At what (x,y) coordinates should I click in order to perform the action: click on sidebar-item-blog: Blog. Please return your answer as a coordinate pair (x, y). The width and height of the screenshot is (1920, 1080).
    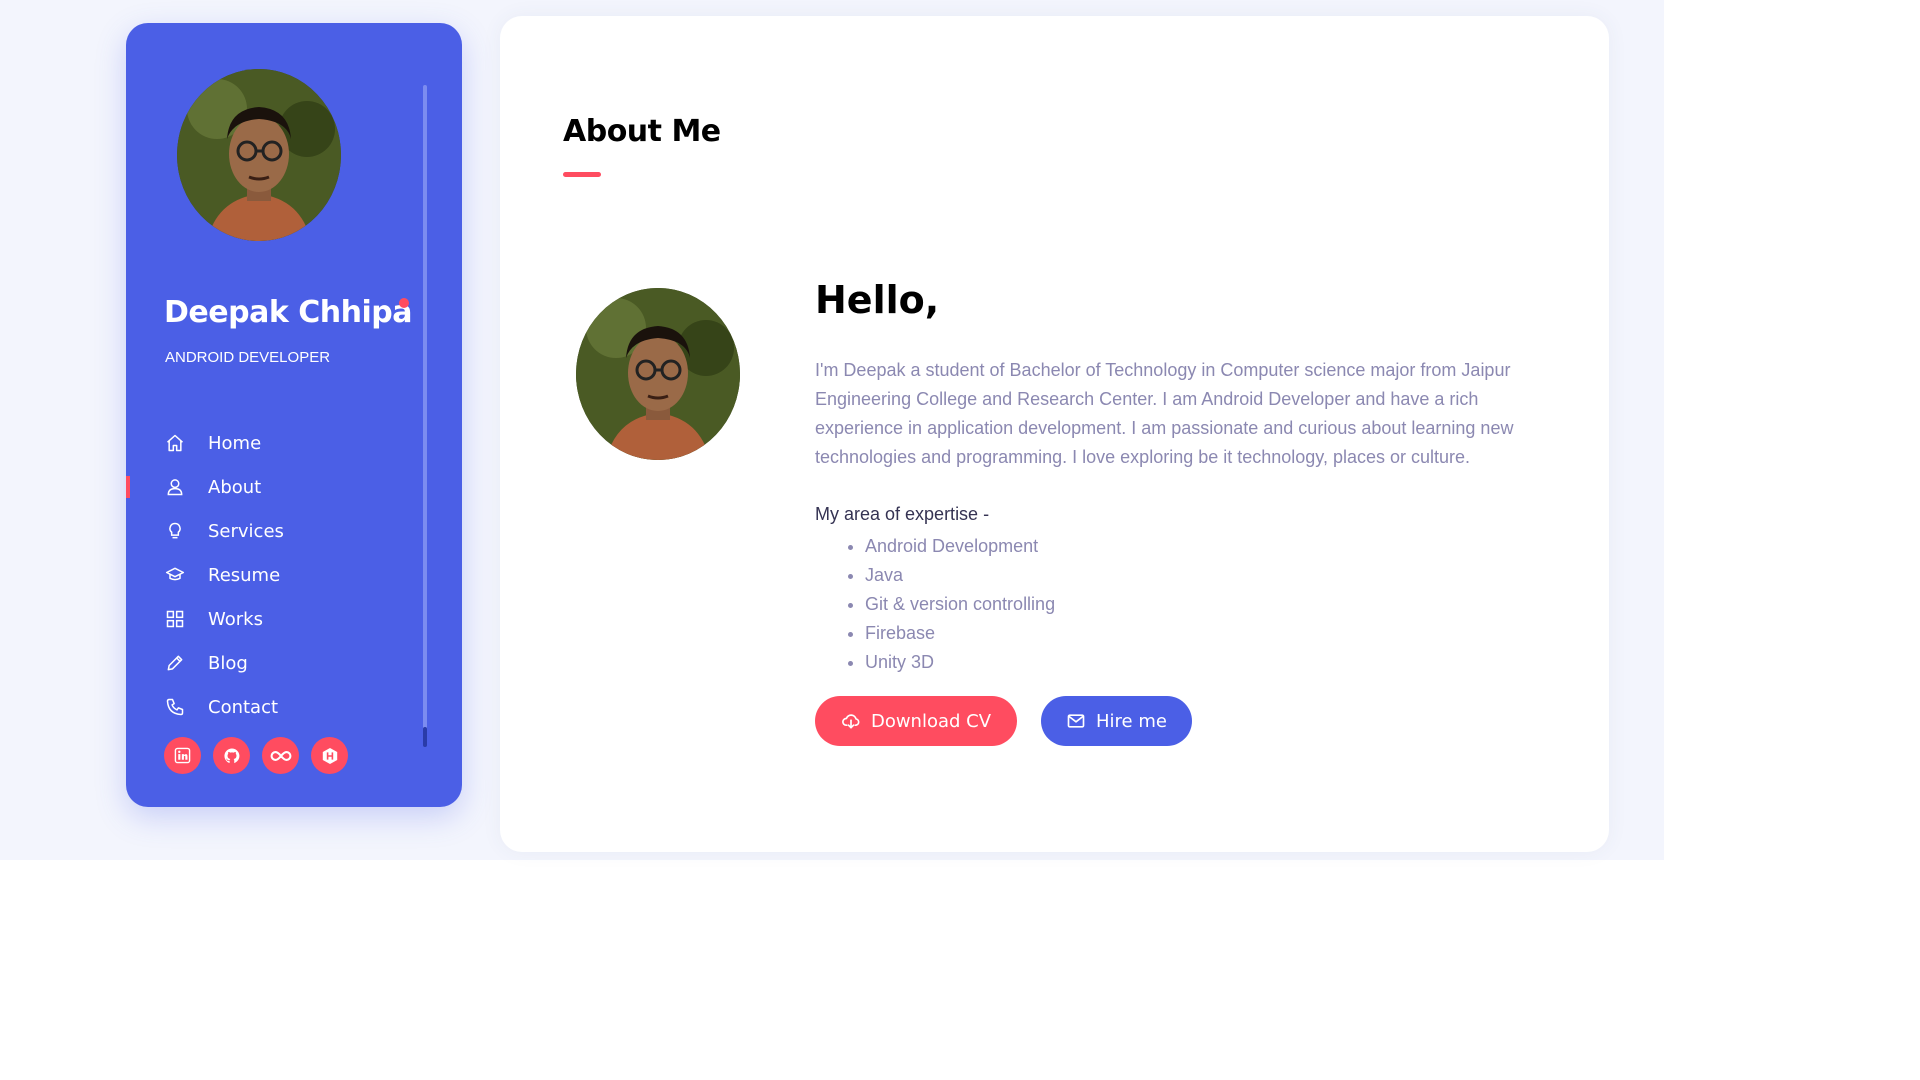
    Looking at the image, I should click on (276, 663).